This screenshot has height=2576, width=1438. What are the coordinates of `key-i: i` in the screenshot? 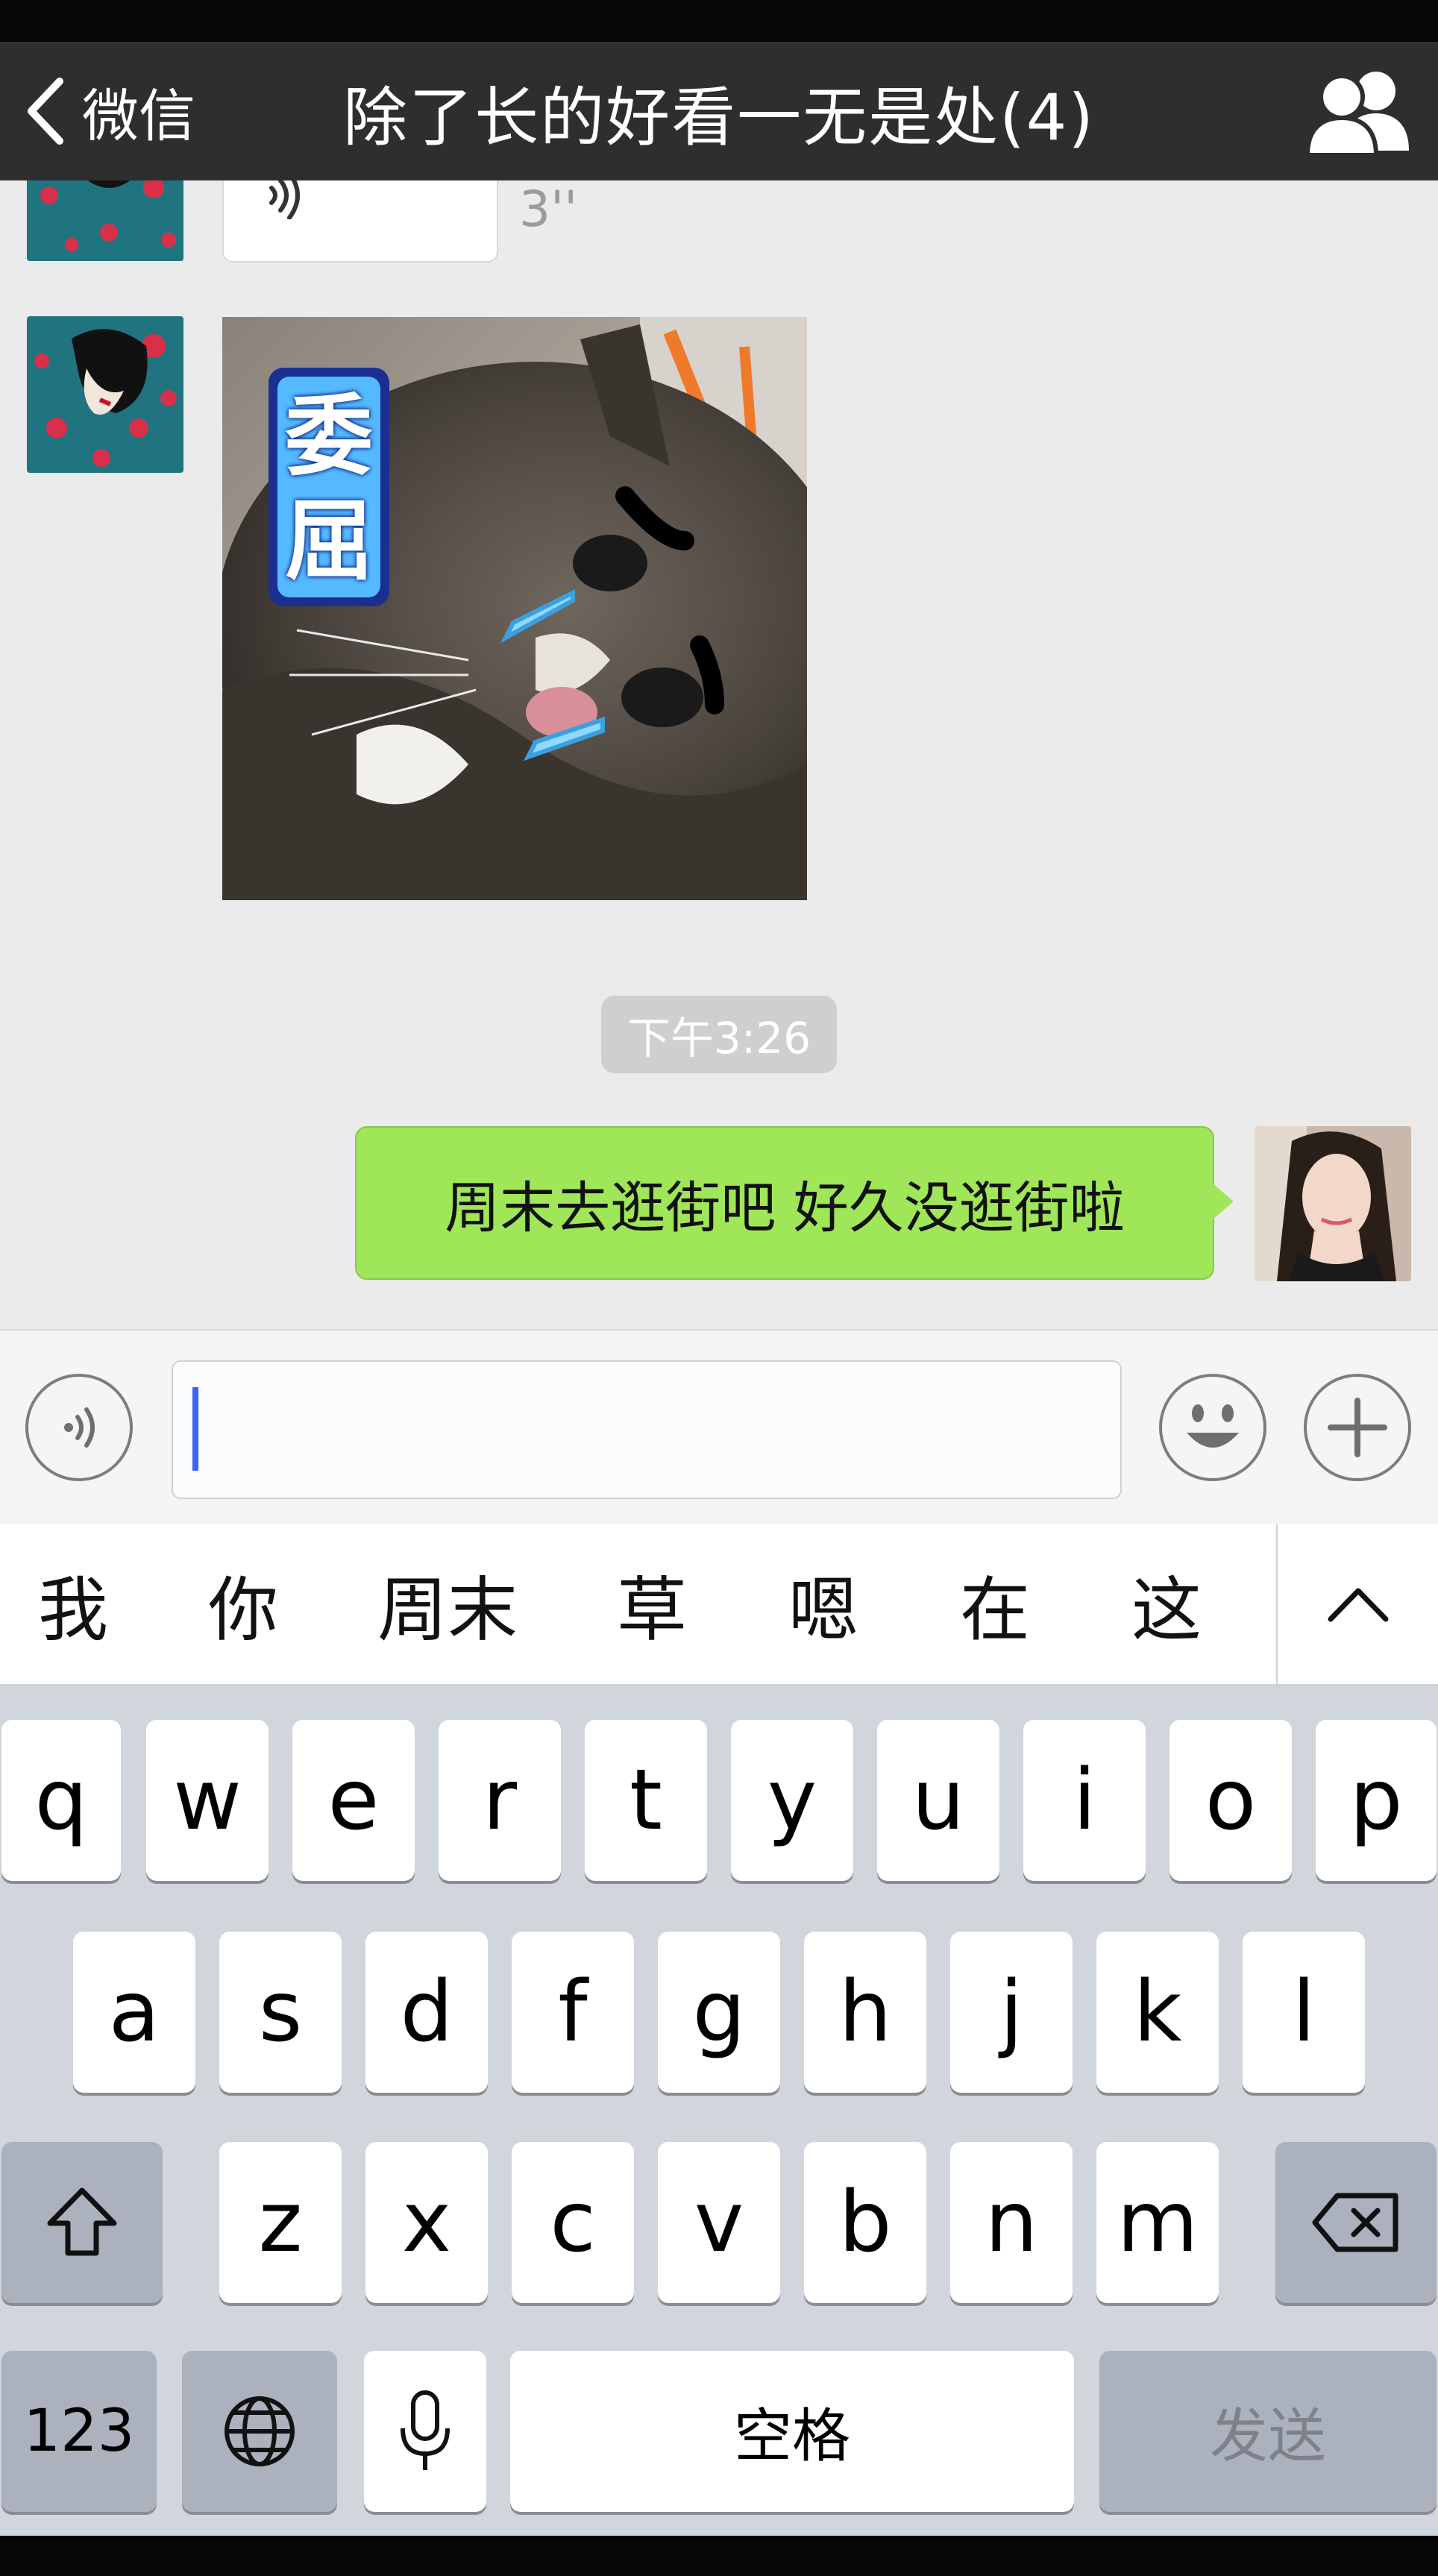 It's located at (1085, 1800).